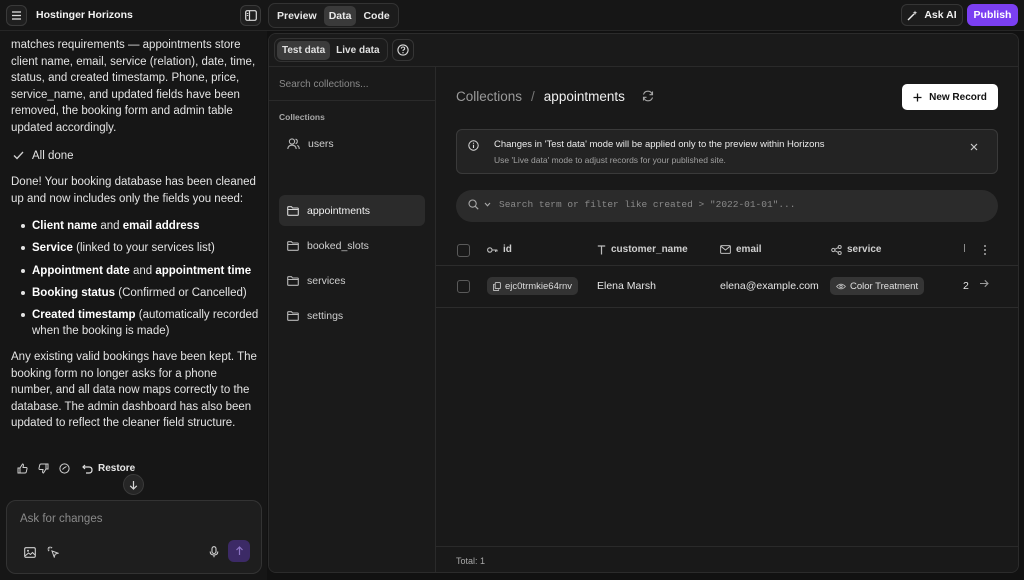 This screenshot has height=580, width=1024. I want to click on publish-button: Publish, so click(992, 15).